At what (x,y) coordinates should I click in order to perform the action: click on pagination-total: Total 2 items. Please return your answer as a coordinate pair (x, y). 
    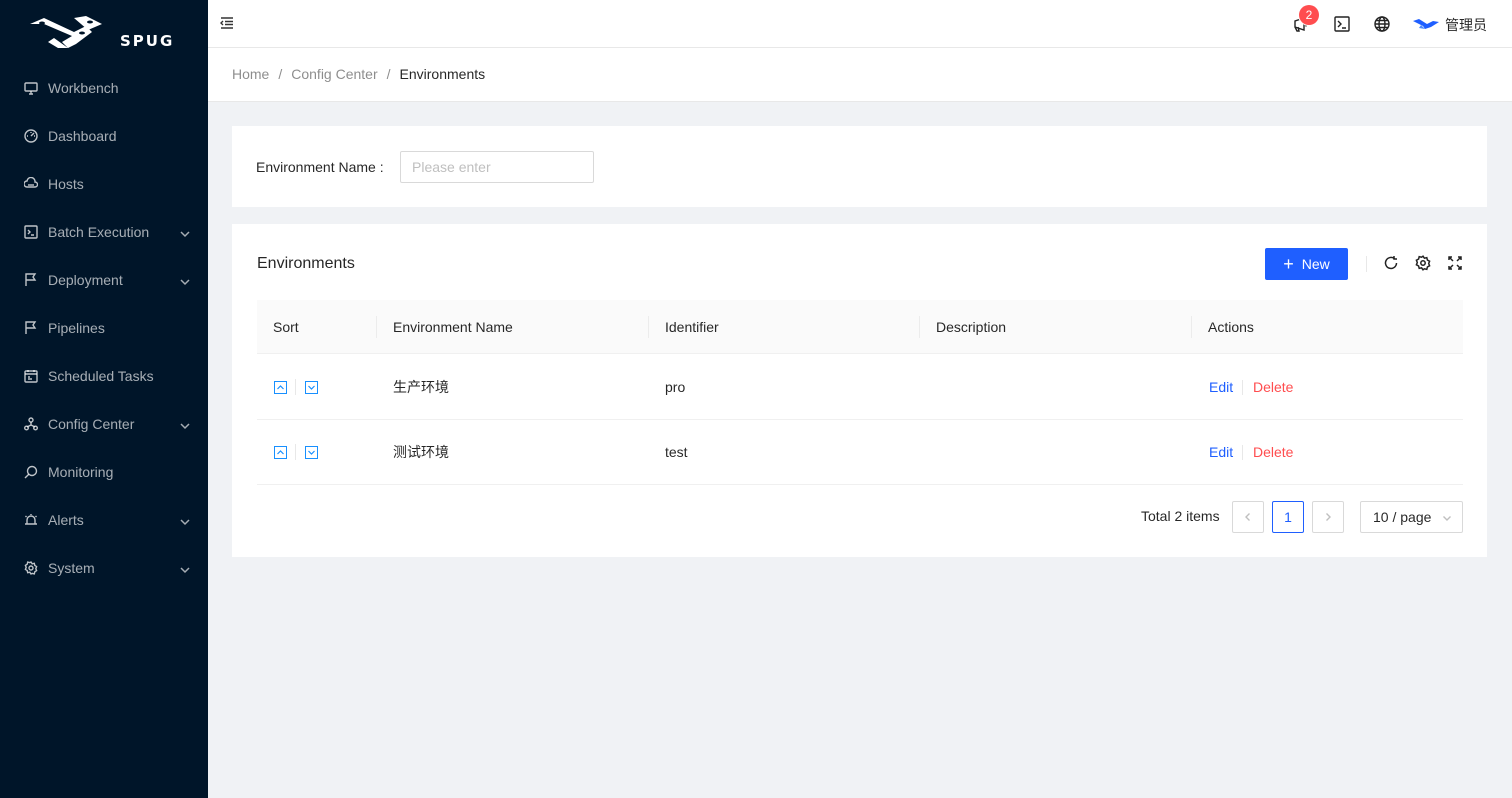
    Looking at the image, I should click on (1180, 516).